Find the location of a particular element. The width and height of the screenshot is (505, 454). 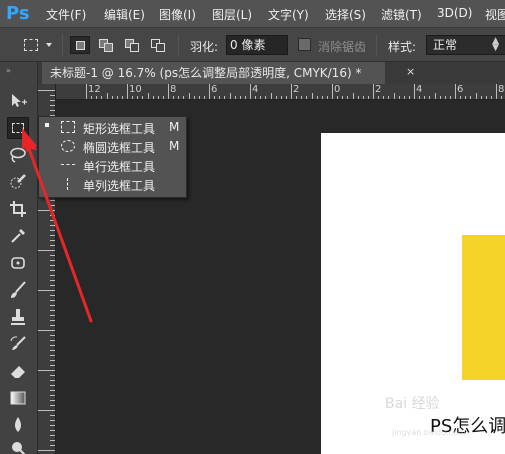

menu-item-label: 矩形选框工具 is located at coordinates (119, 129).